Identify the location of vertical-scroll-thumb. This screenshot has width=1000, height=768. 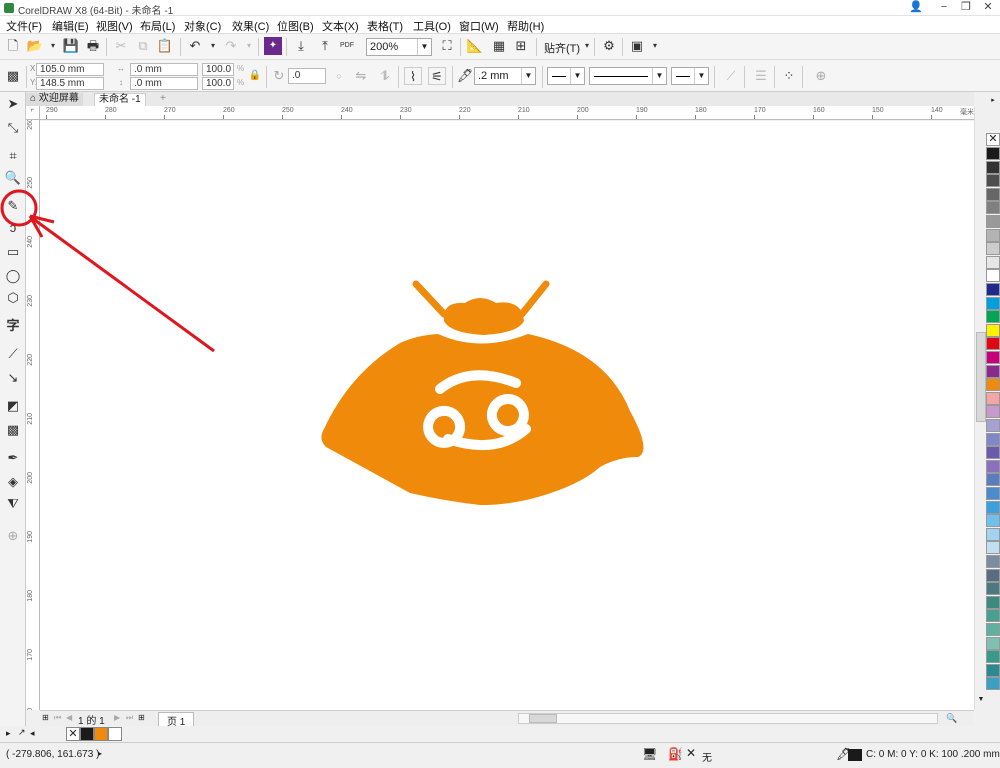
(981, 377).